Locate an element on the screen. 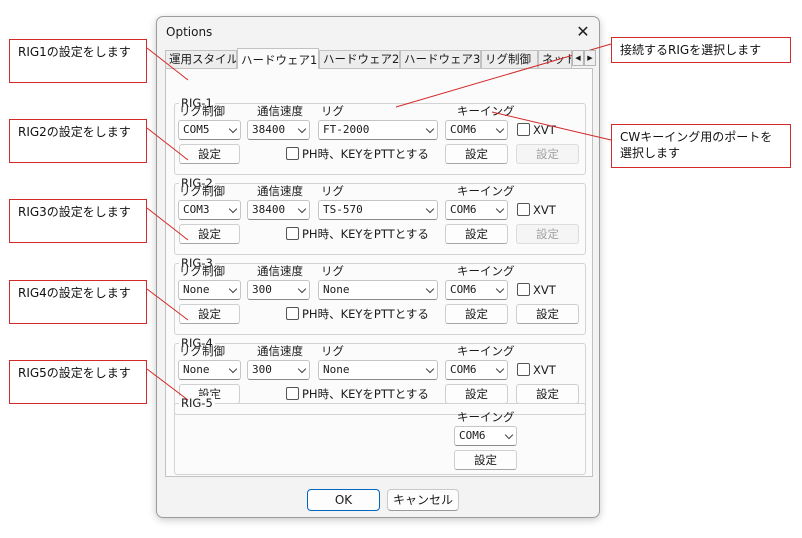  rig3-keying-port-setting-button: 設定 is located at coordinates (476, 314).